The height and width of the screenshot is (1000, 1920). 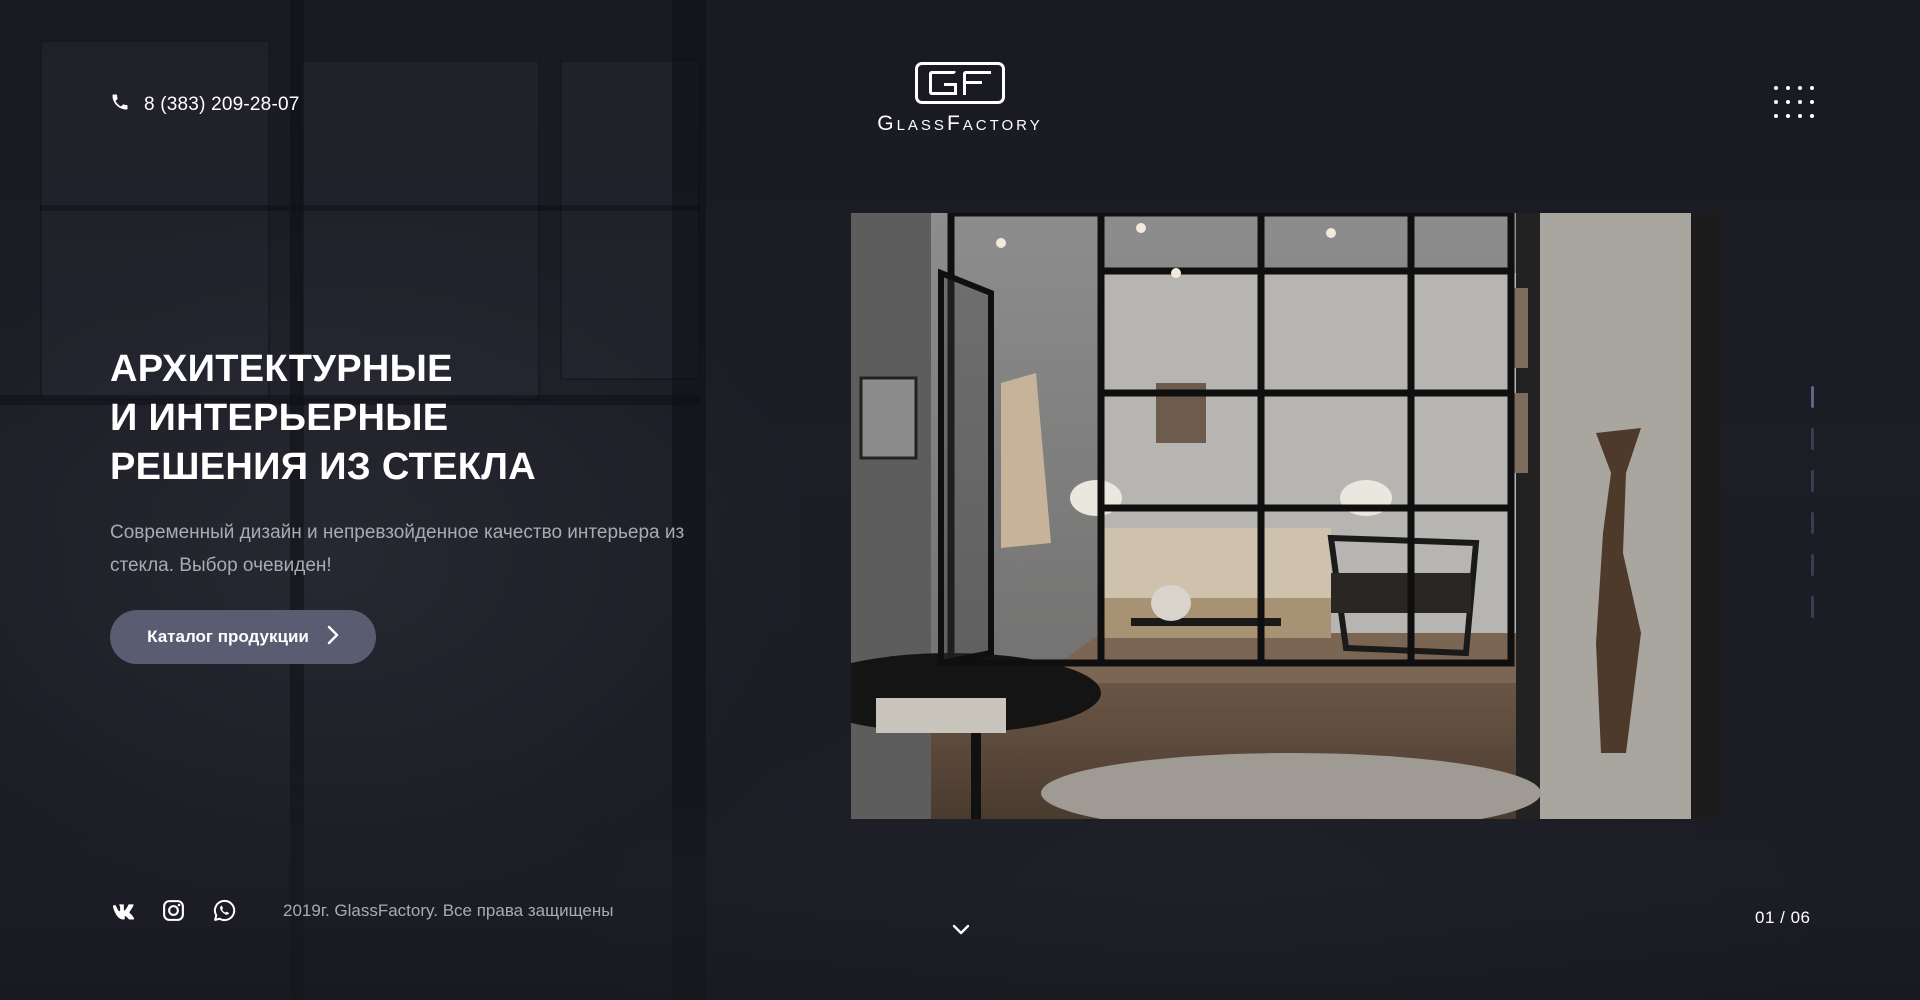 What do you see at coordinates (1794, 104) in the screenshot?
I see `grid-menu-icon` at bounding box center [1794, 104].